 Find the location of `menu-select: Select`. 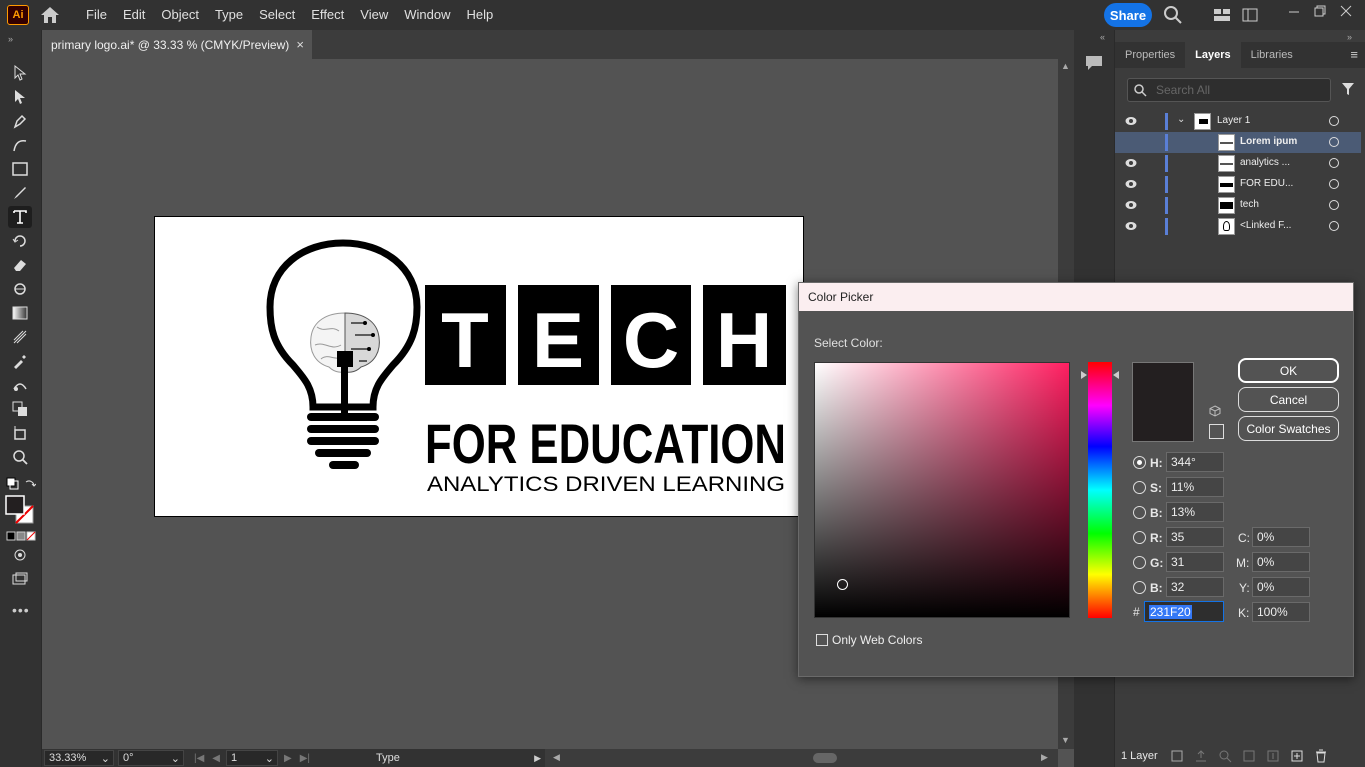

menu-select: Select is located at coordinates (277, 15).